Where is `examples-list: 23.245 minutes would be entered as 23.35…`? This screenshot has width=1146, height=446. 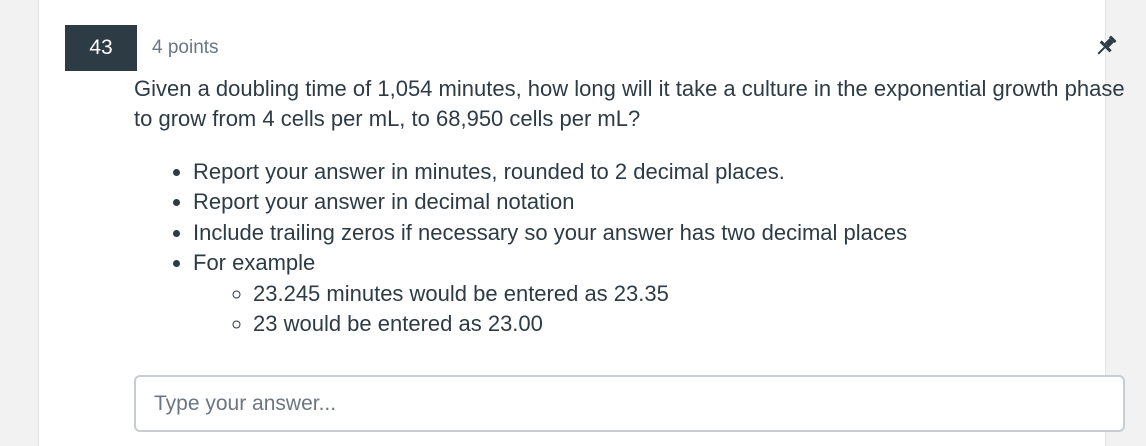
examples-list: 23.245 minutes would be entered as 23.35… is located at coordinates (669, 309).